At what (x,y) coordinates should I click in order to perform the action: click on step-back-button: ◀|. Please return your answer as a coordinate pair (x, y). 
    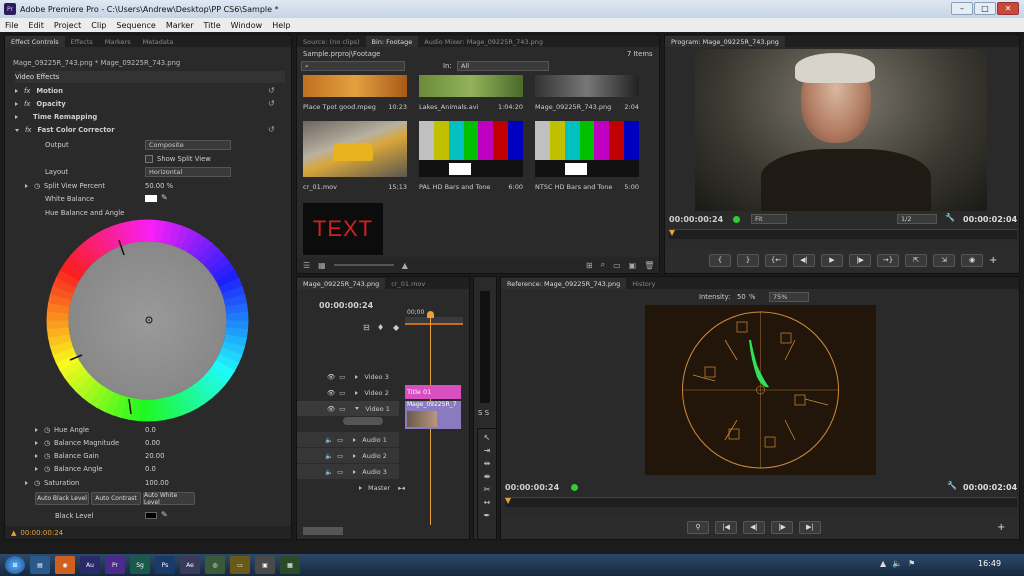
    Looking at the image, I should click on (804, 260).